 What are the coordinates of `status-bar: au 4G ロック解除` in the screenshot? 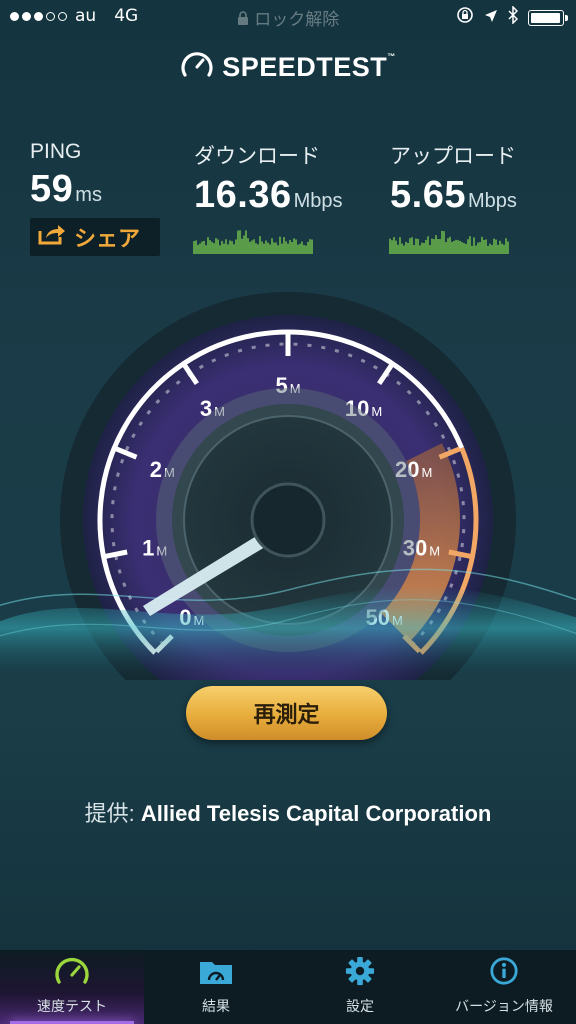 It's located at (288, 17).